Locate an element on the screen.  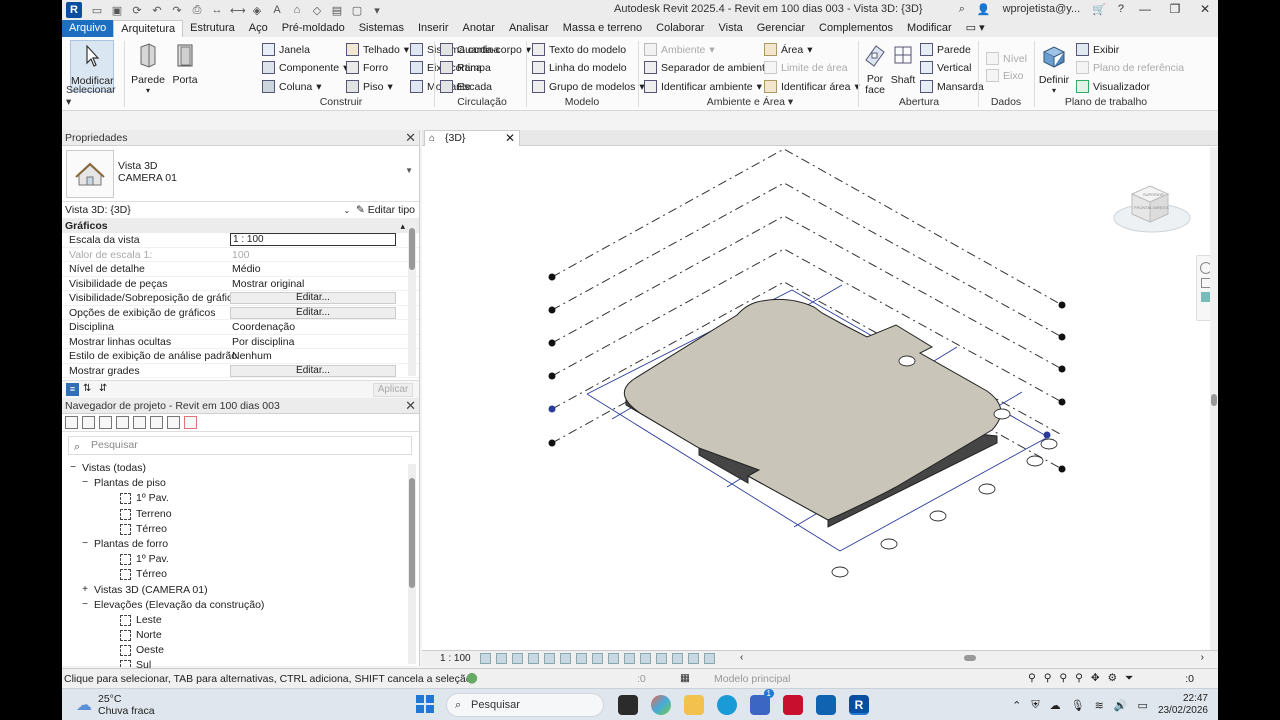
discipline-value: Coordenação is located at coordinates (263, 327).